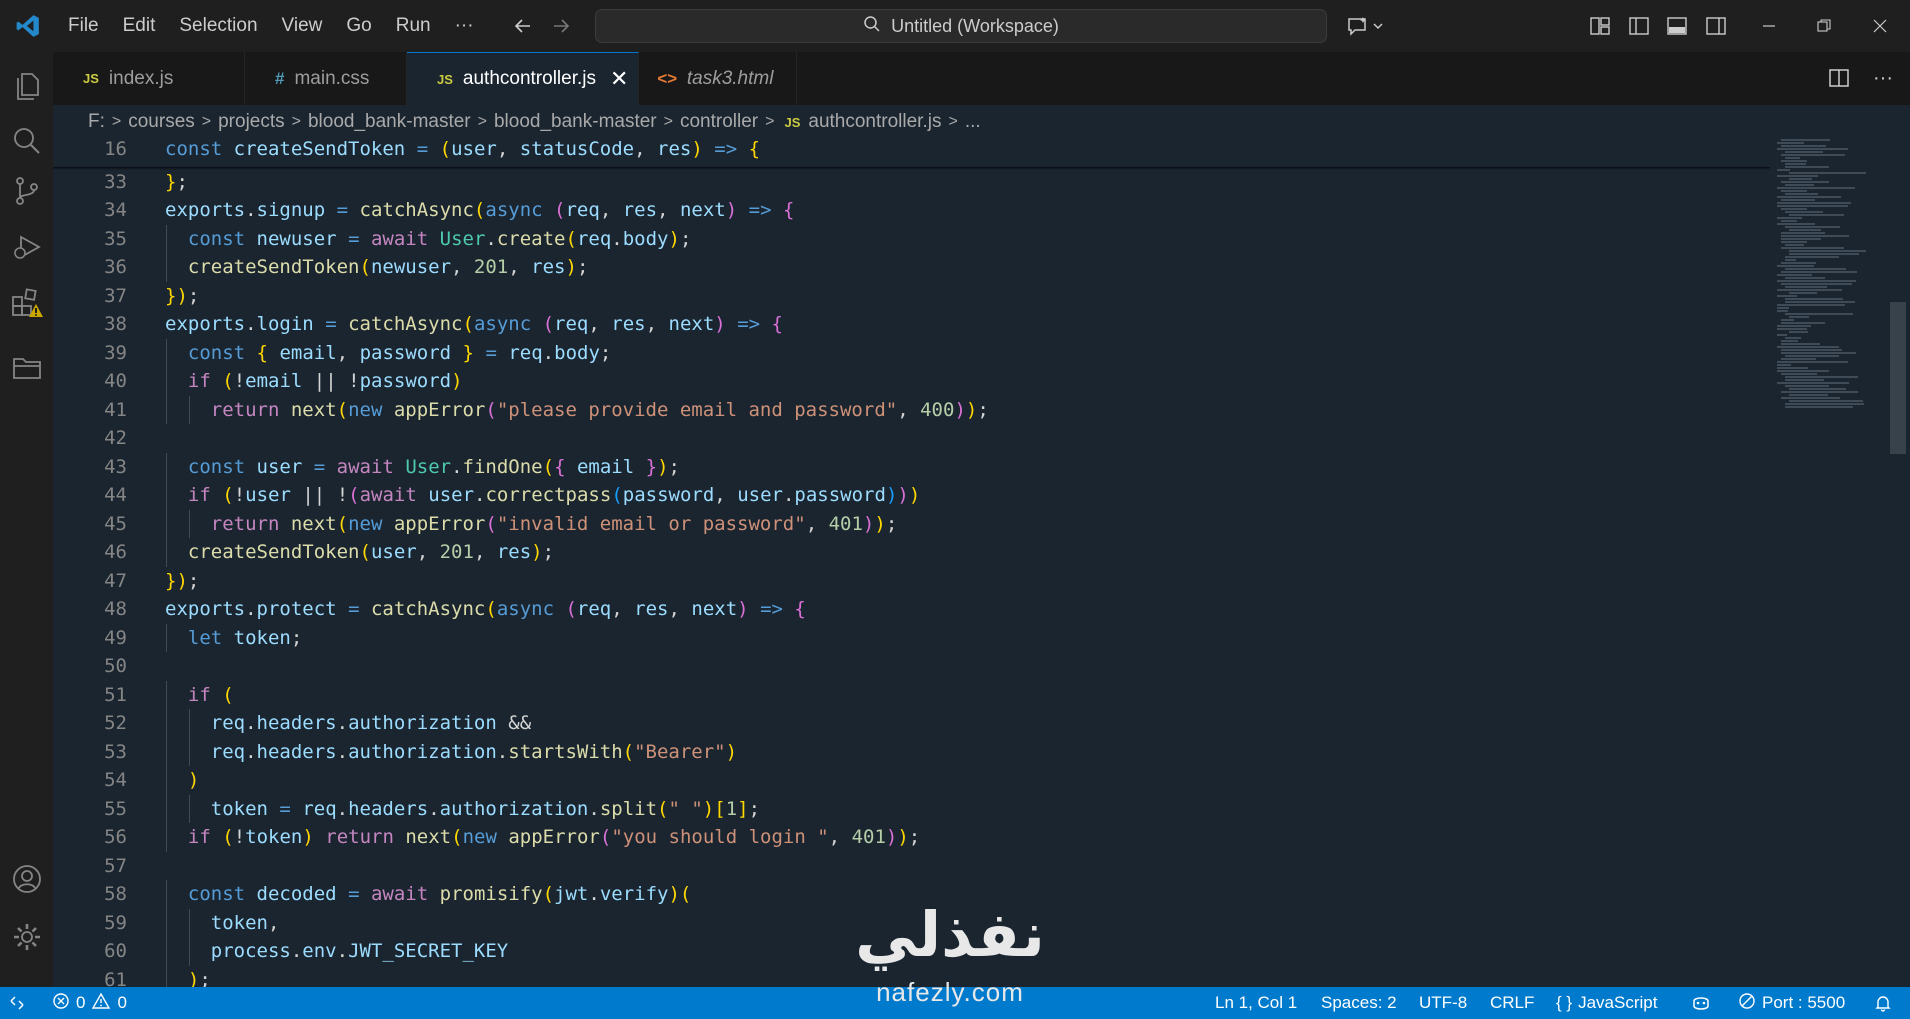  I want to click on explorer-files-icon, so click(27, 86).